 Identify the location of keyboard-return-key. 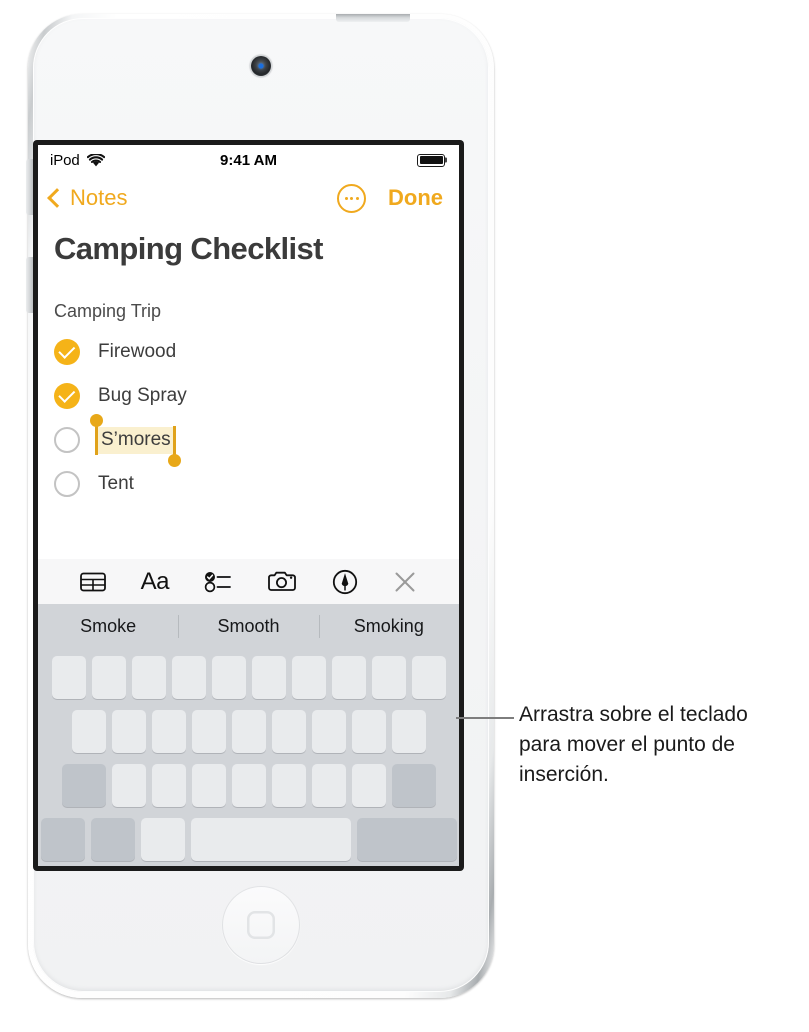
(406, 839).